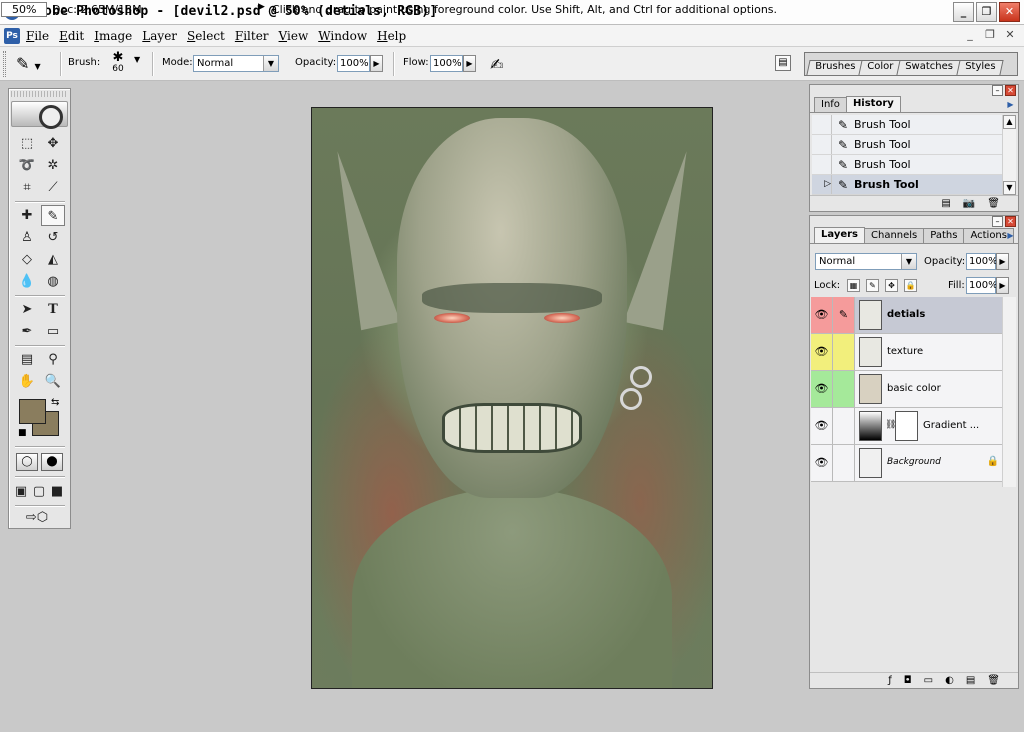 The height and width of the screenshot is (732, 1024). Describe the element at coordinates (53, 281) in the screenshot. I see `dodge-tool-icon: ◍` at that location.